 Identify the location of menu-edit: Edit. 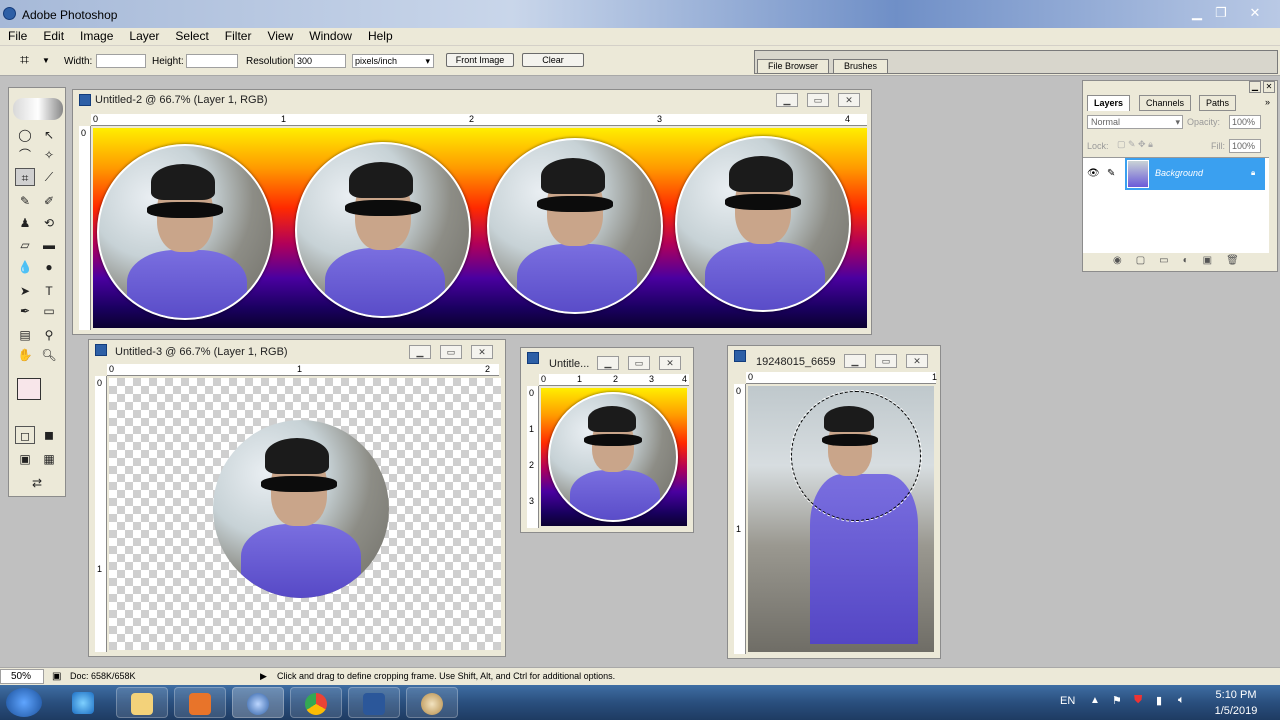
(53, 36).